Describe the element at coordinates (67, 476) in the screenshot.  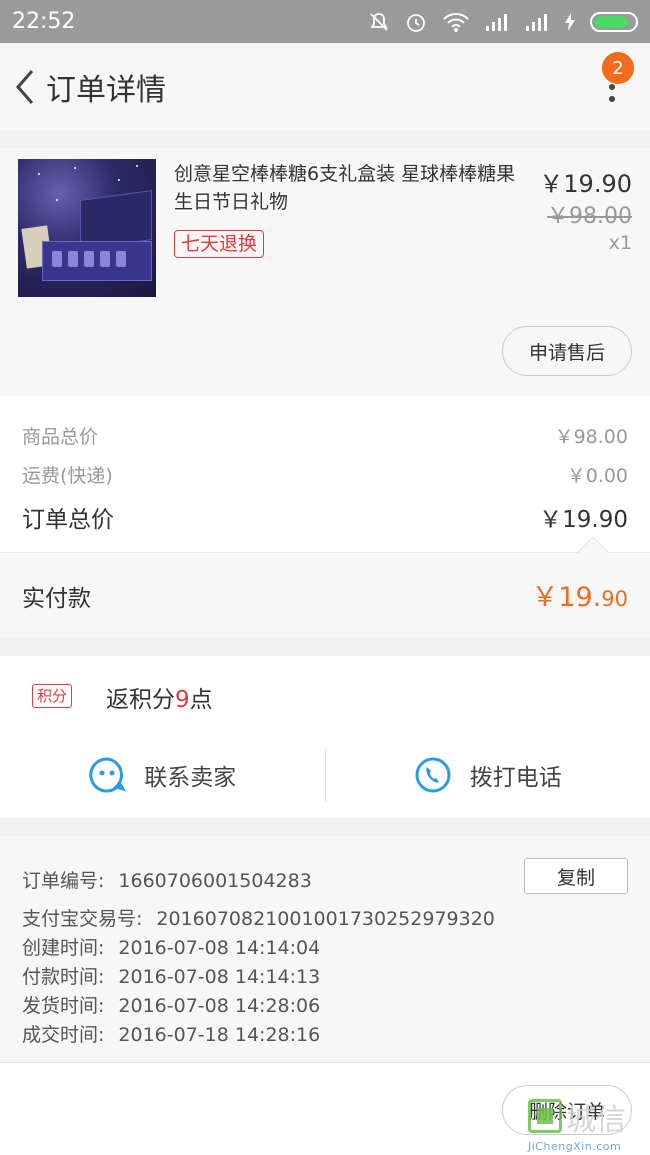
I see `shipping-label: 运费(快递)` at that location.